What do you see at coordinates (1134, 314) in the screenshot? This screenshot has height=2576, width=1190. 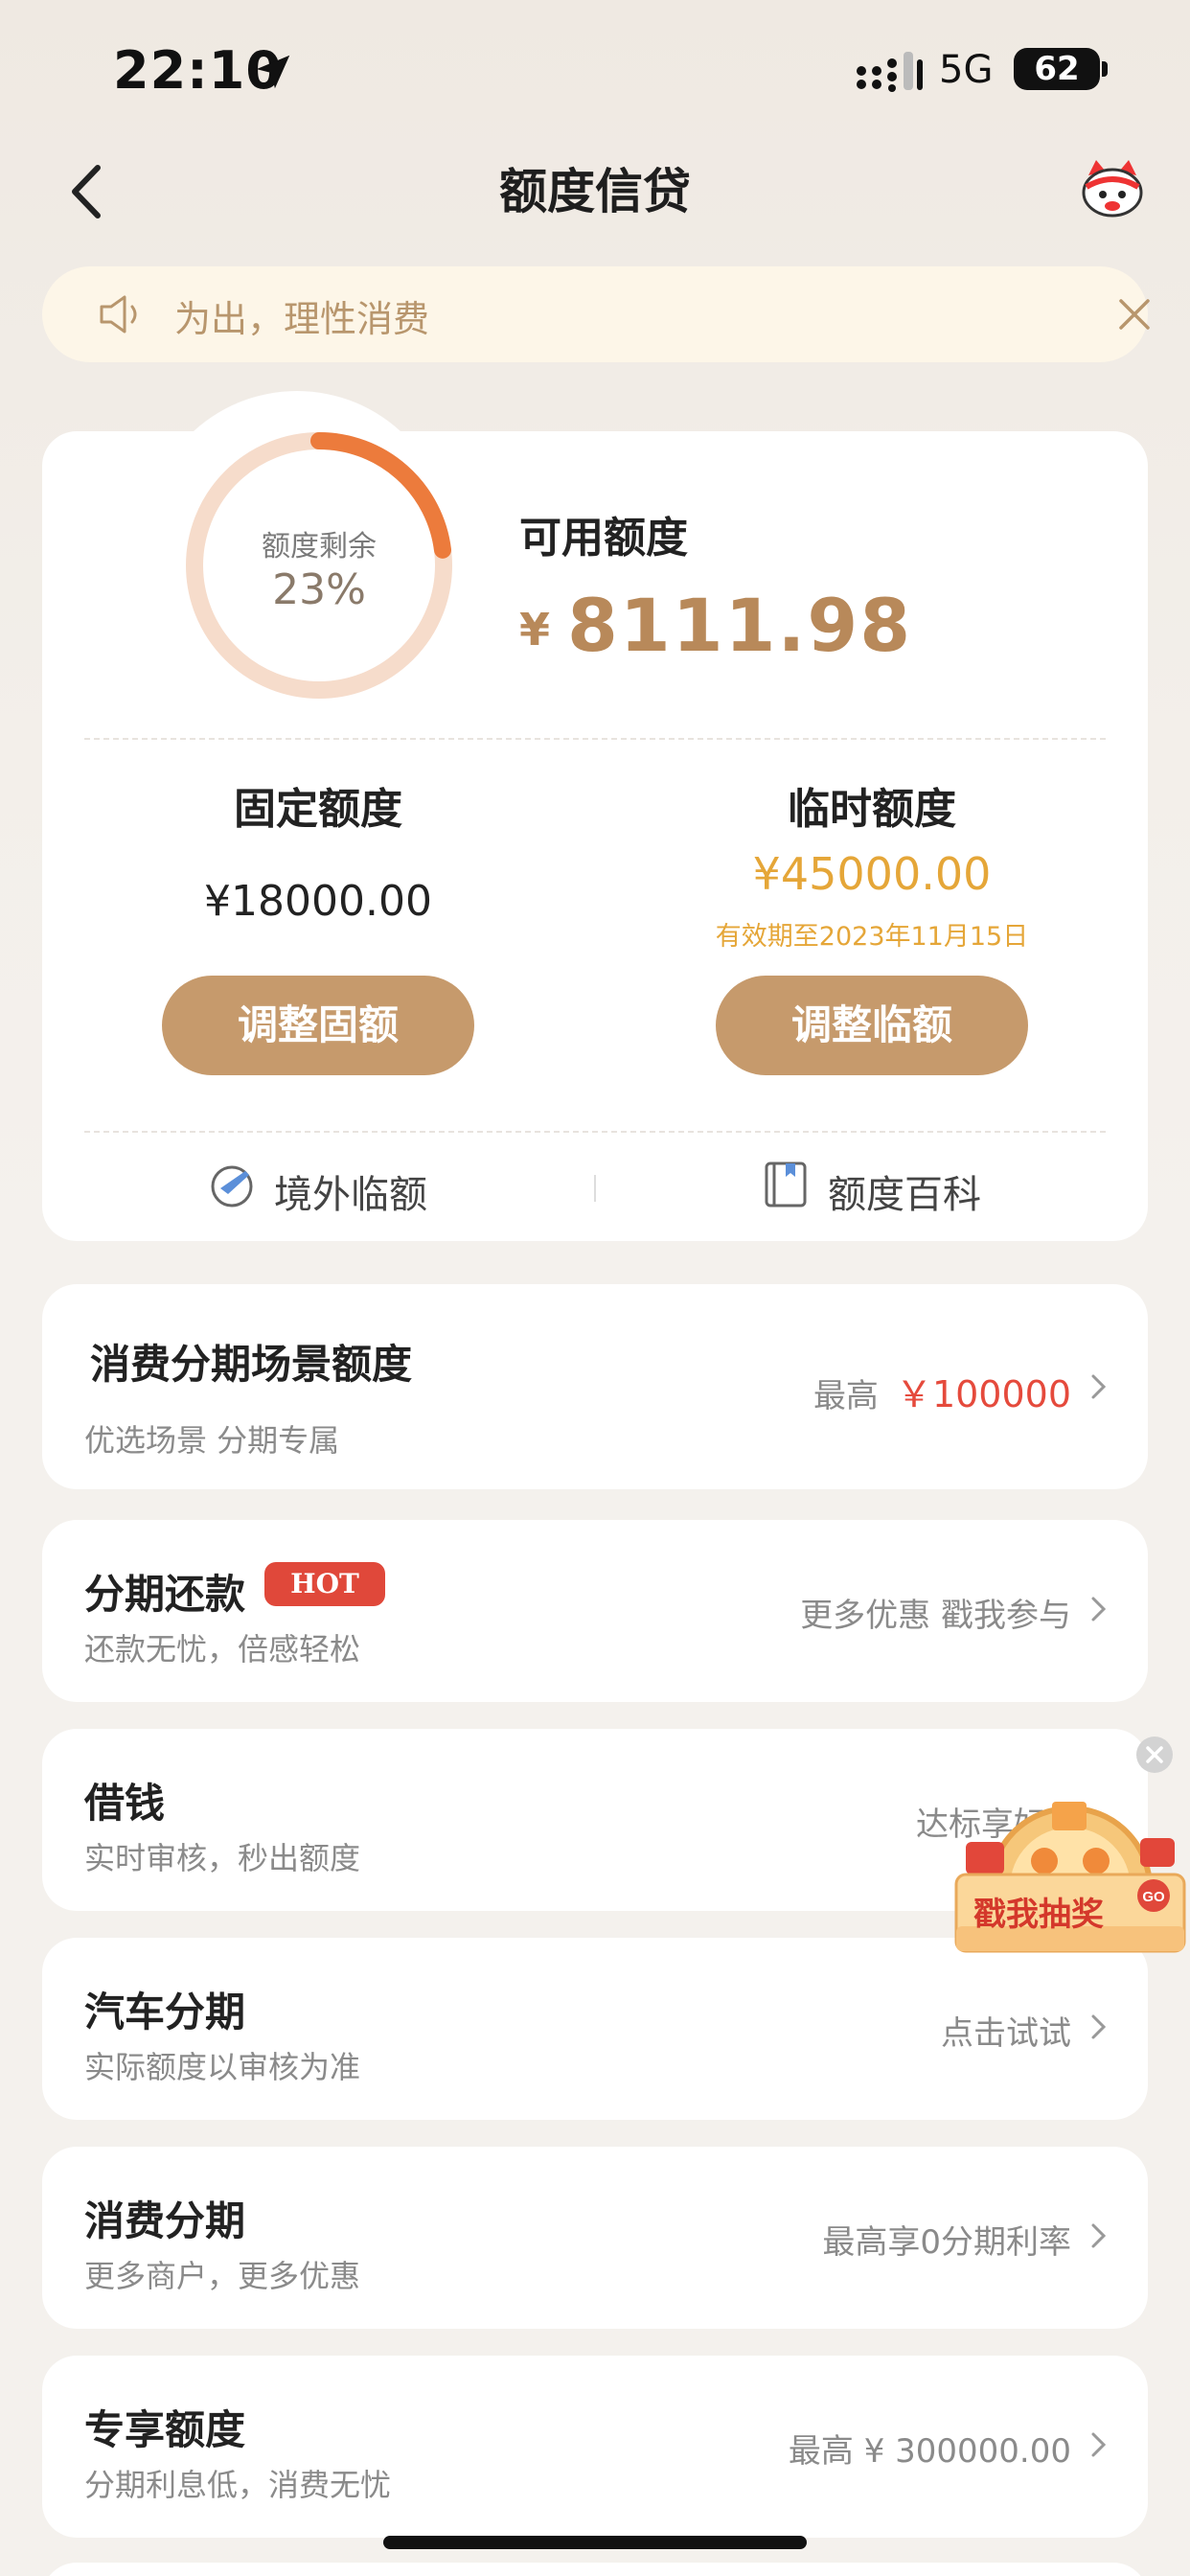 I see `notice-close-icon` at bounding box center [1134, 314].